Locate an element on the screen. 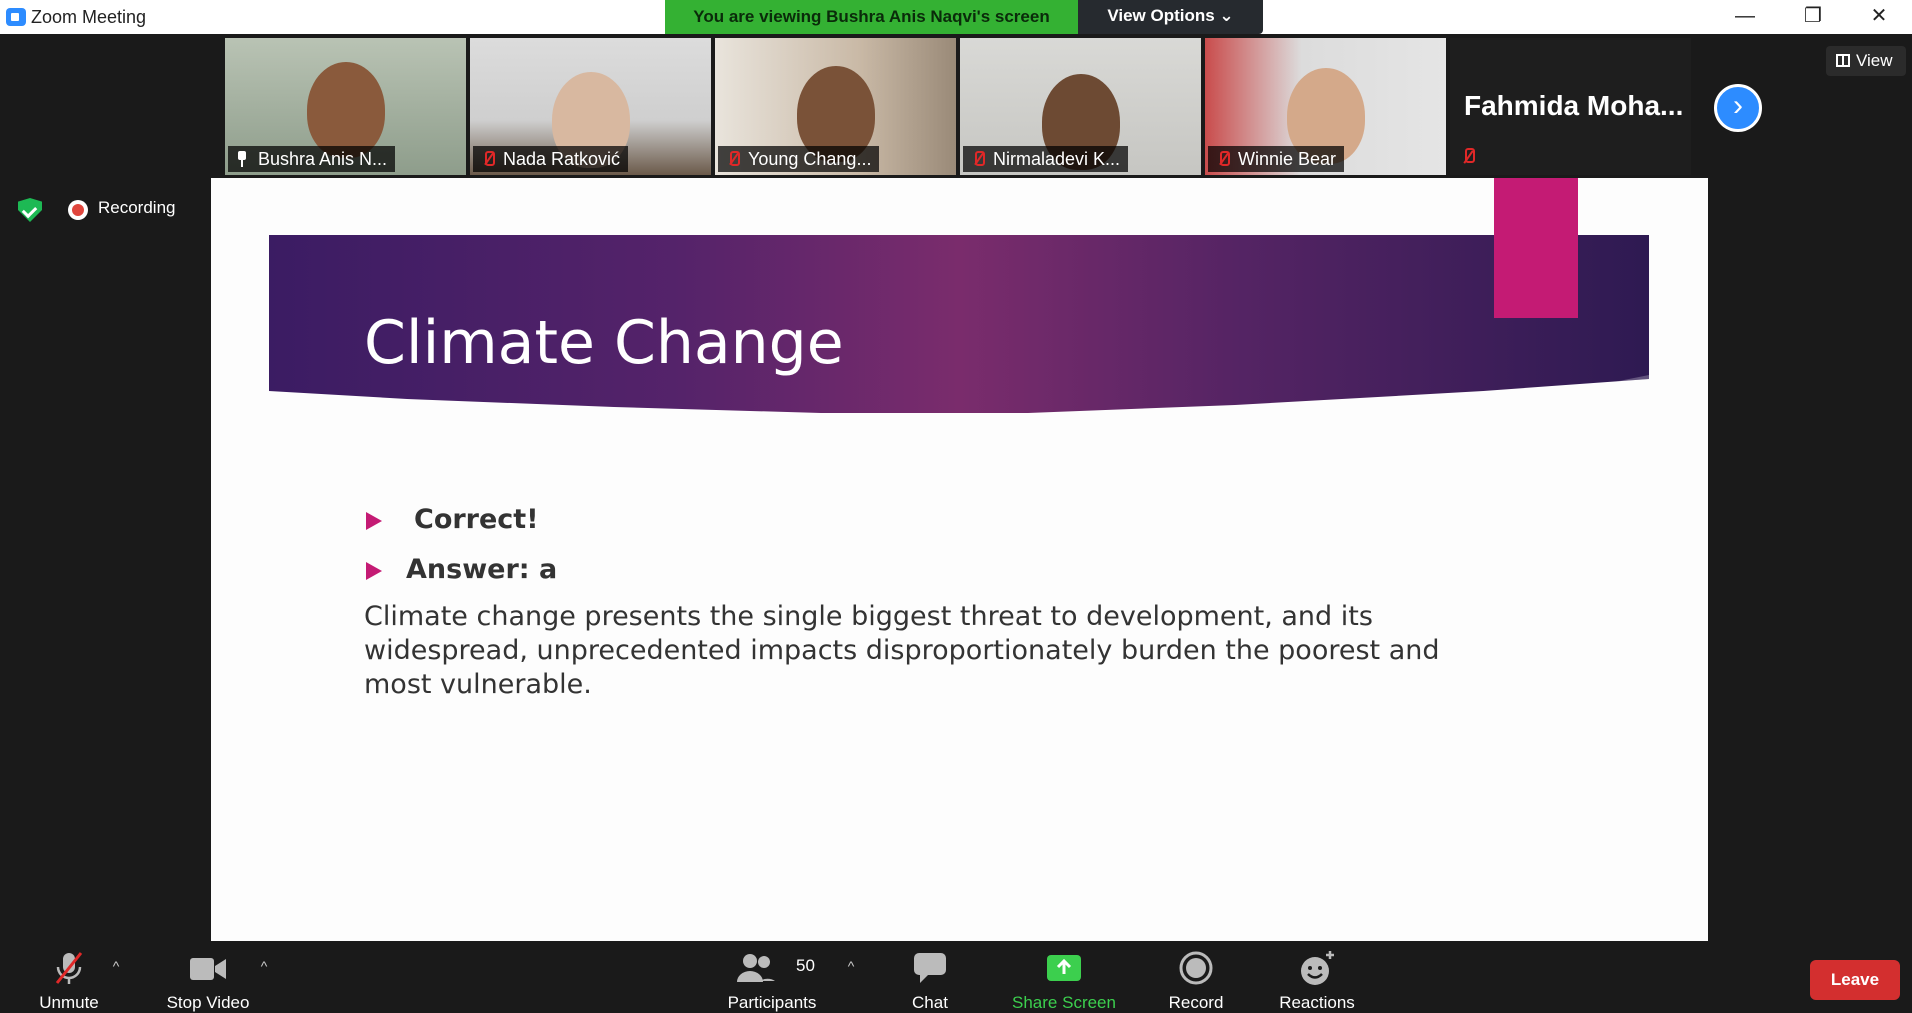 The width and height of the screenshot is (1912, 1013). share-screen-button: Share Screen is located at coordinates (1064, 979).